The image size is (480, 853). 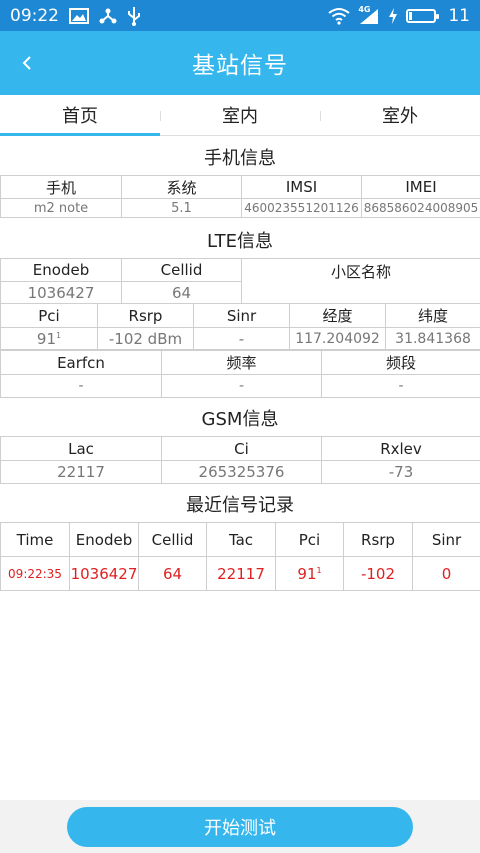 What do you see at coordinates (338, 338) in the screenshot?
I see `table-cell: 117.204092` at bounding box center [338, 338].